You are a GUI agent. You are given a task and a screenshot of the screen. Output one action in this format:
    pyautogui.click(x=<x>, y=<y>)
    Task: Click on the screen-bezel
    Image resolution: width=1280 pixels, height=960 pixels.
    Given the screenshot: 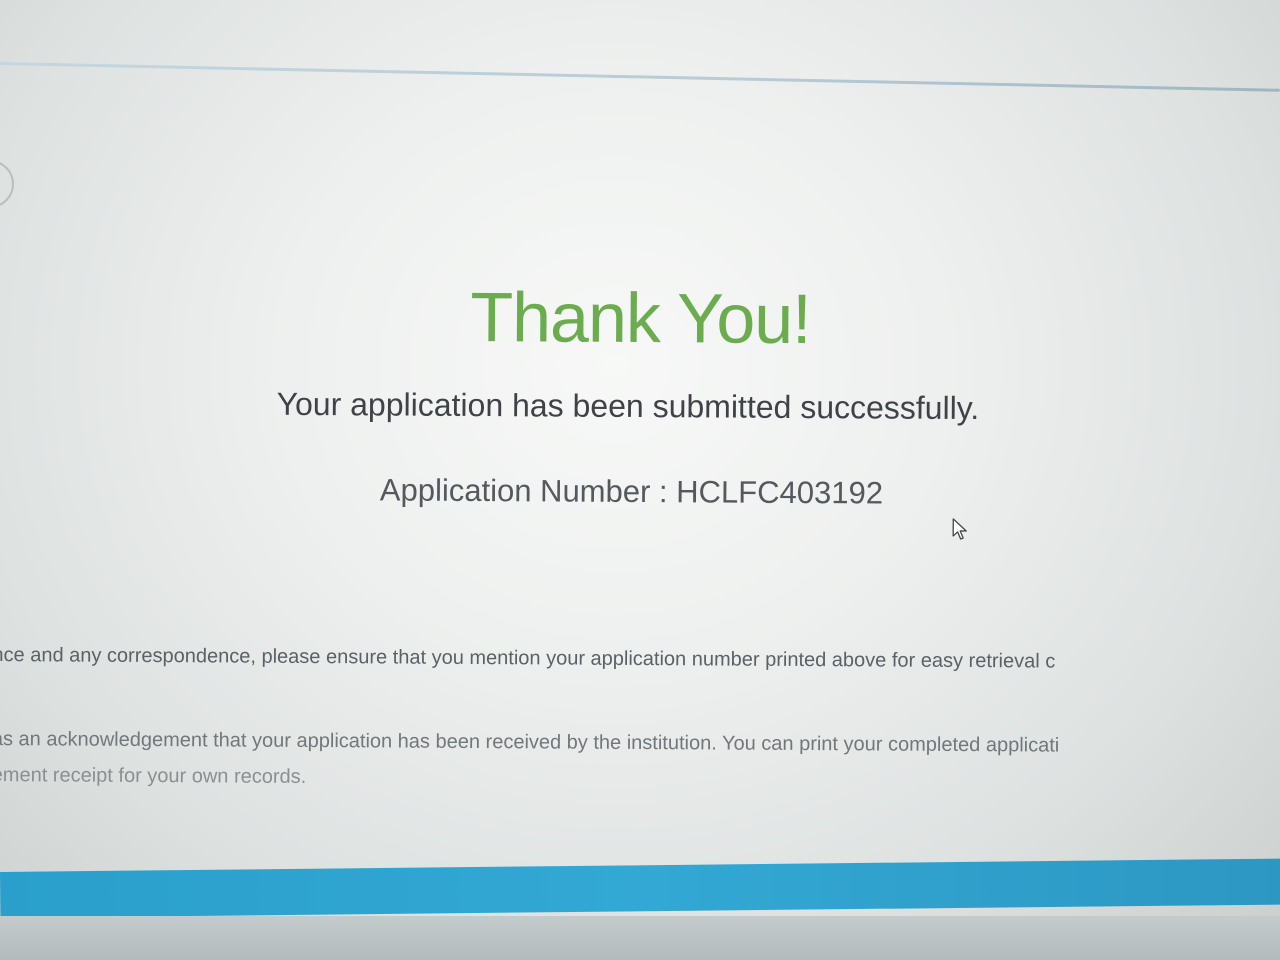 What is the action you would take?
    pyautogui.click(x=640, y=938)
    